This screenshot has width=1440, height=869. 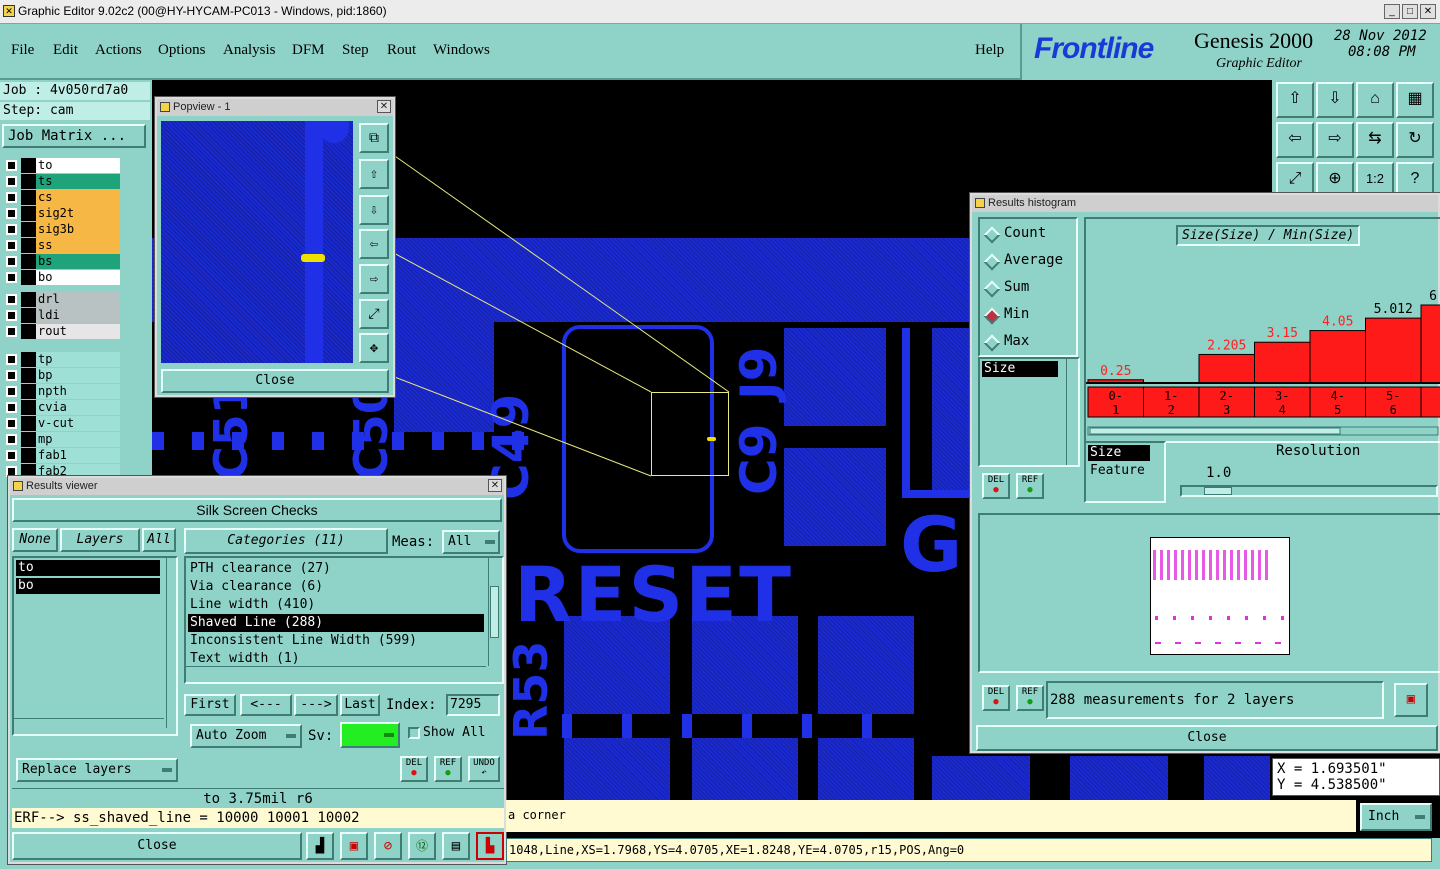 I want to click on layer-result-to: to, so click(x=88, y=568).